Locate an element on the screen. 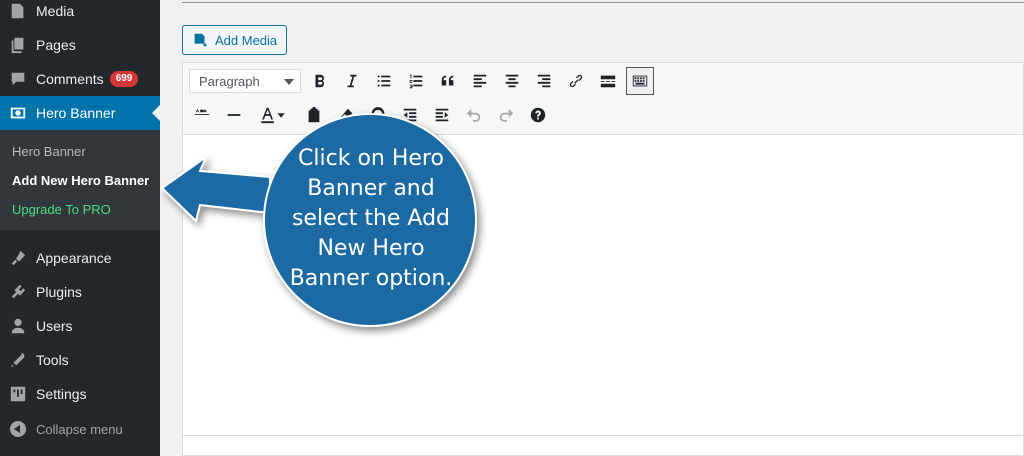  tools-icon is located at coordinates (18, 360).